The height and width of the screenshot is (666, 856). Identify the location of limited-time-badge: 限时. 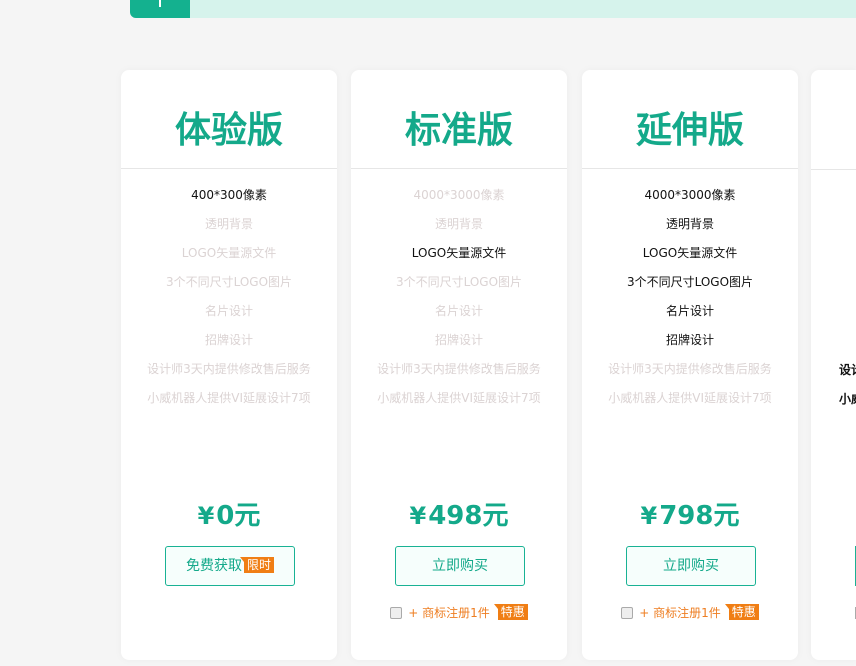
(256, 565).